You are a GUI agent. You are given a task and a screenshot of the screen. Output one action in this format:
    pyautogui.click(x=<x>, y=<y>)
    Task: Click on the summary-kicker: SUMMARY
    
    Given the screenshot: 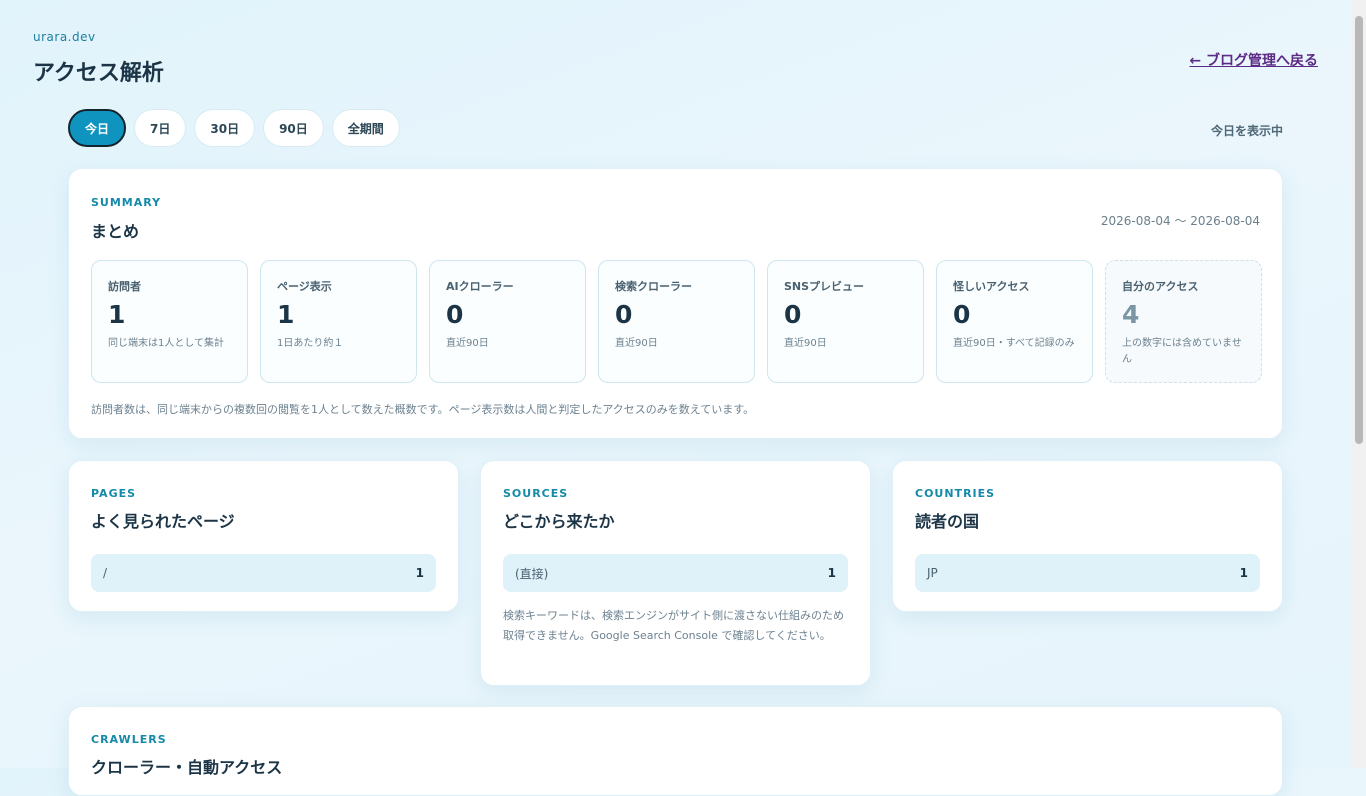 What is the action you would take?
    pyautogui.click(x=126, y=202)
    